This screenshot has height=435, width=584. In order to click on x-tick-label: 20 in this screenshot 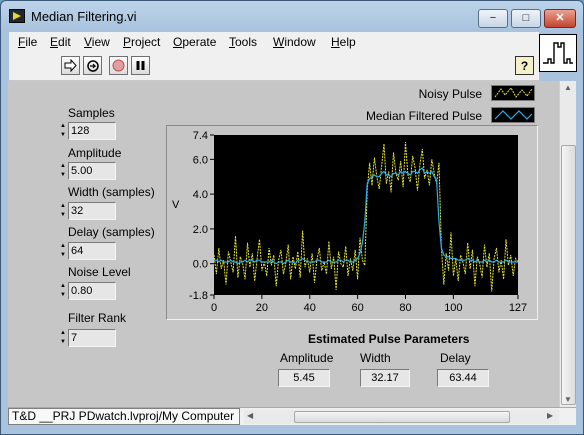, I will do `click(262, 308)`.